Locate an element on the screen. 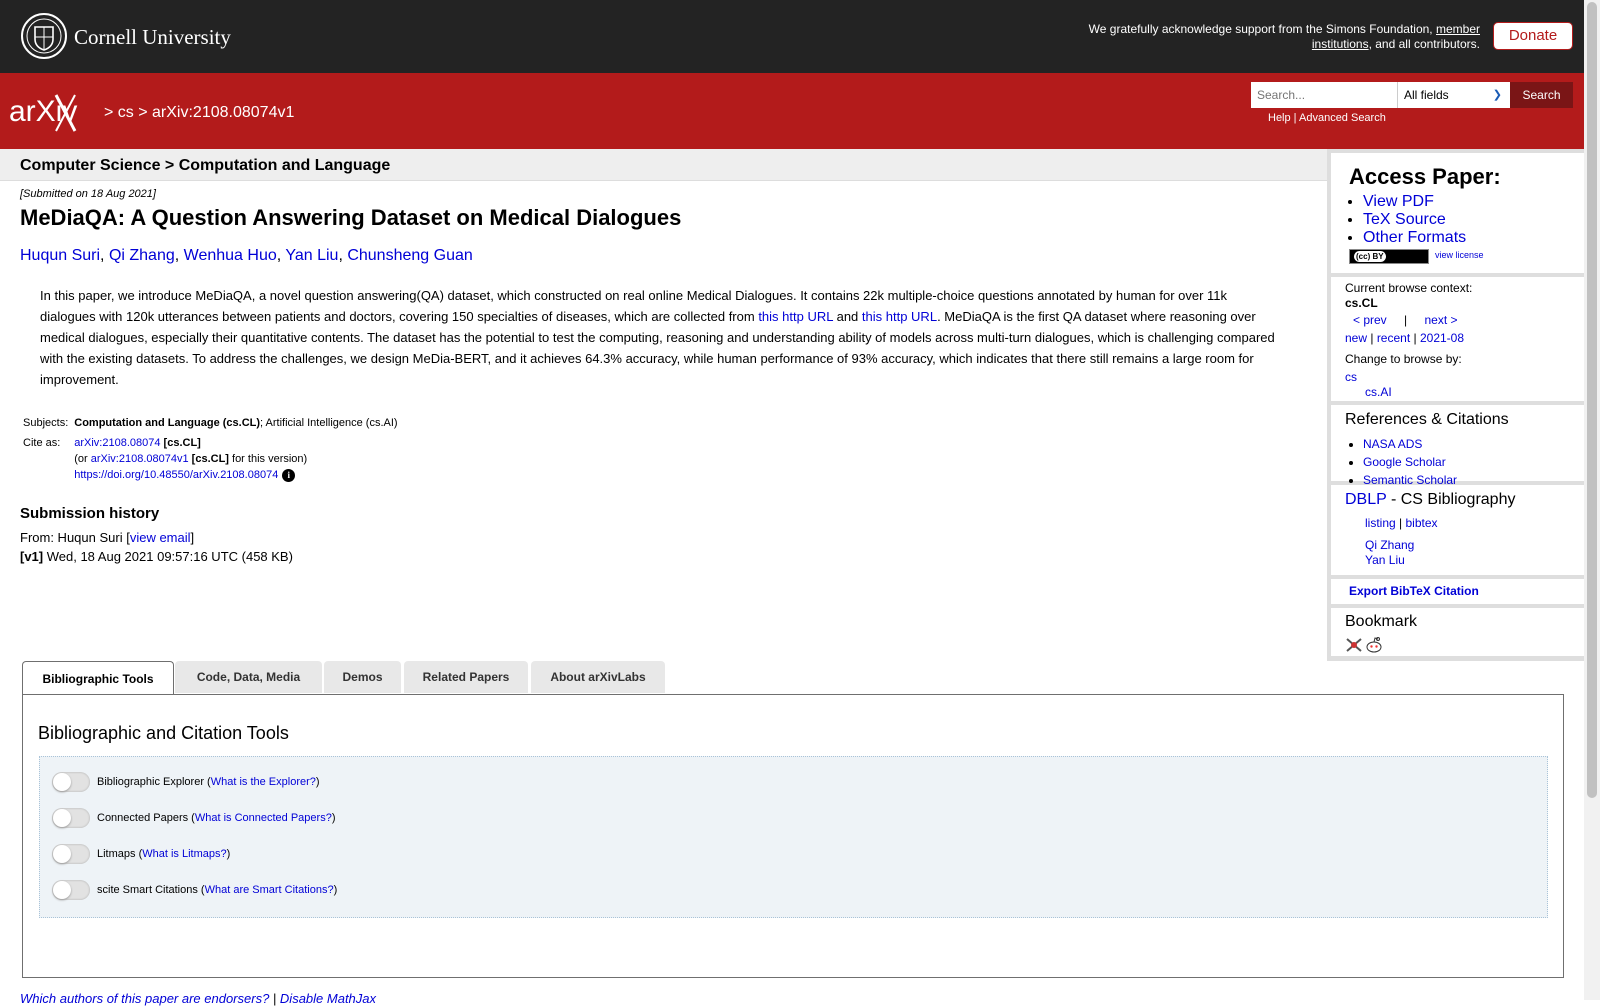 The height and width of the screenshot is (1006, 1600). bookmark-box: Bookmark is located at coordinates (1457, 632).